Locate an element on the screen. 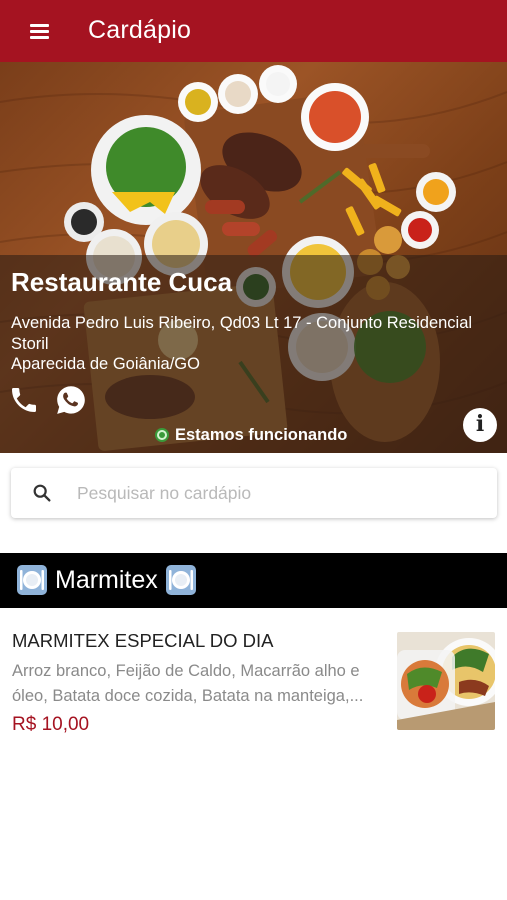  phone-icon is located at coordinates (24, 400).